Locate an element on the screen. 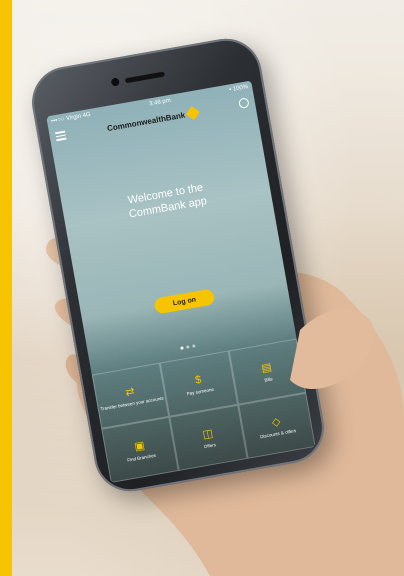 The image size is (404, 576). search-icon is located at coordinates (244, 103).